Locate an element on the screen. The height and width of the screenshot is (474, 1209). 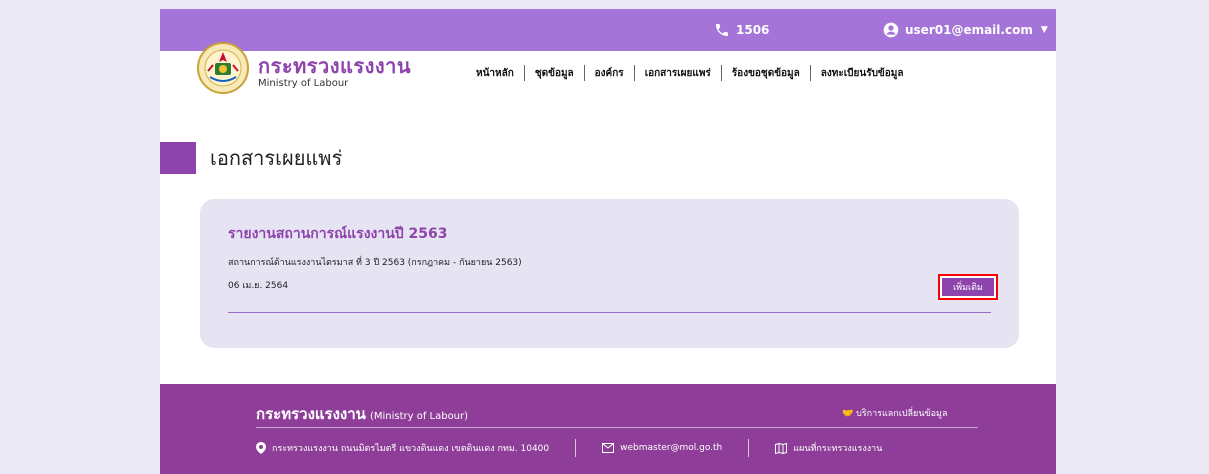
brand: กระทรวงแรงงาน Ministry of Labour is located at coordinates (334, 73).